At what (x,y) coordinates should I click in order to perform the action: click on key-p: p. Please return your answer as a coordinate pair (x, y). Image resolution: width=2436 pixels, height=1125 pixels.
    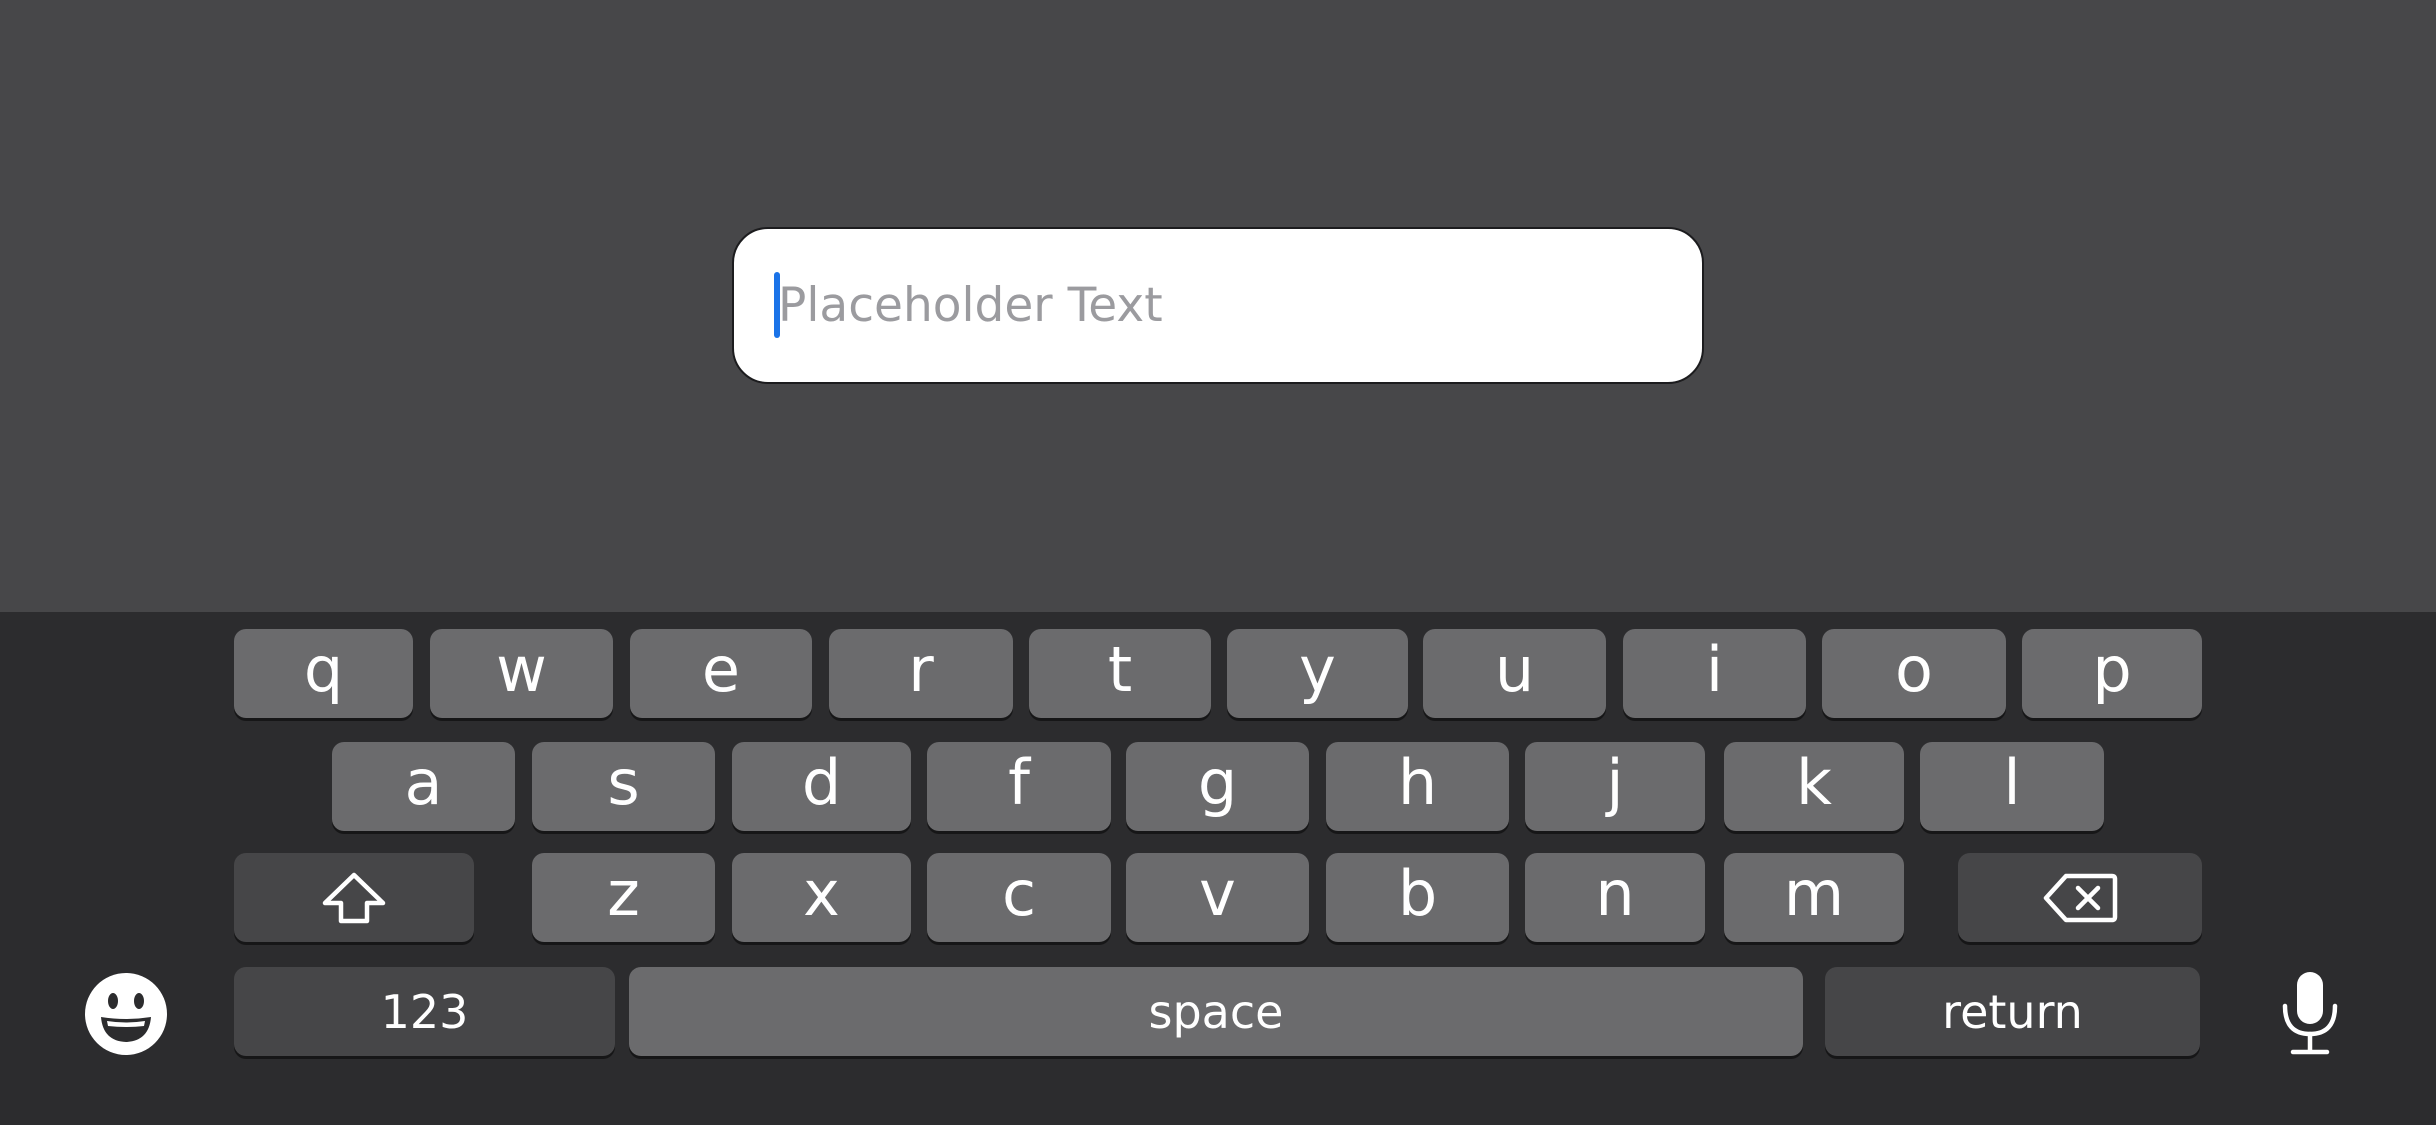
    Looking at the image, I should click on (2112, 673).